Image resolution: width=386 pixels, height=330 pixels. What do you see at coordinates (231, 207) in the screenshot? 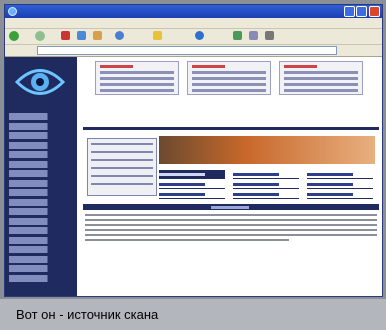
I see `section-divider` at bounding box center [231, 207].